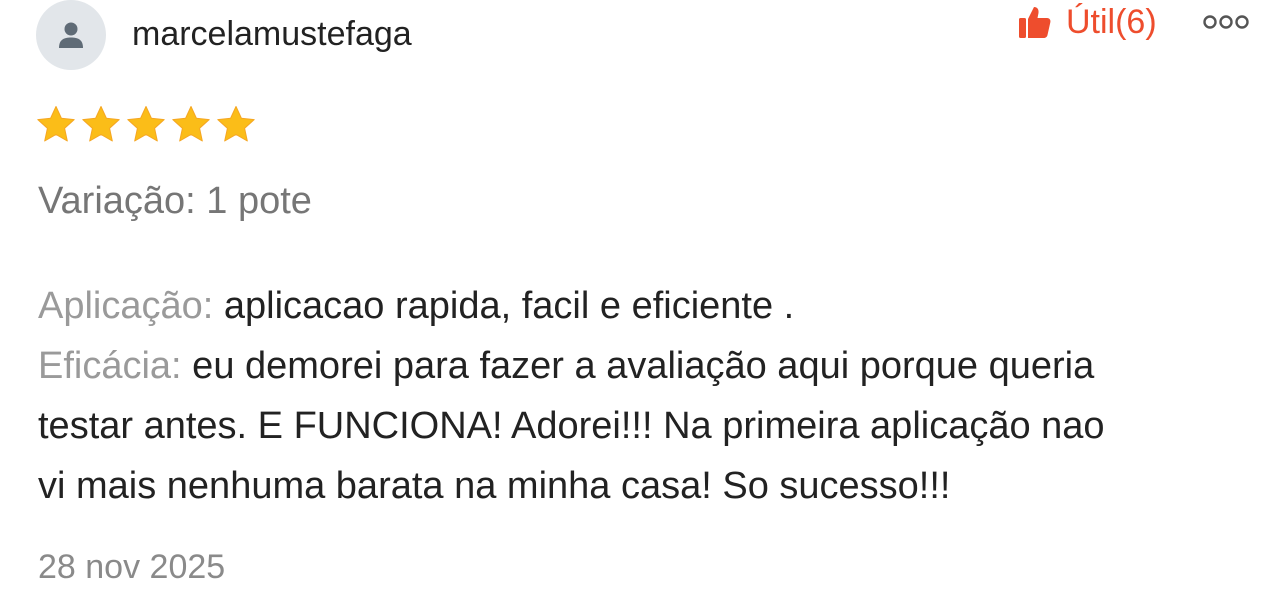 The width and height of the screenshot is (1280, 603). I want to click on review-date: 28 nov 2025, so click(132, 567).